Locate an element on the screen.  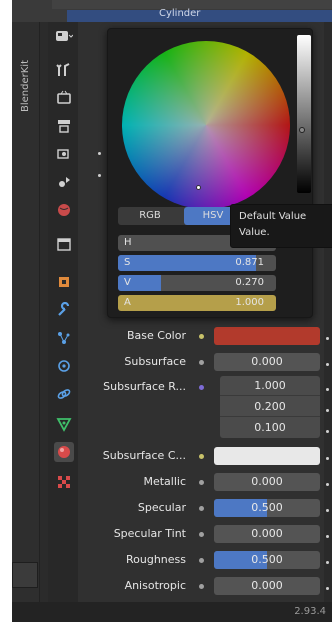
subsurface-socket is located at coordinates (201, 362).